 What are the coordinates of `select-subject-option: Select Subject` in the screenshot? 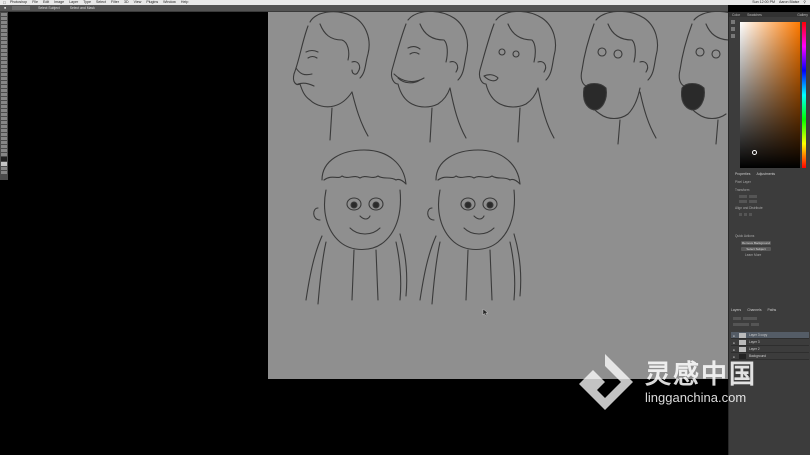 It's located at (49, 8).